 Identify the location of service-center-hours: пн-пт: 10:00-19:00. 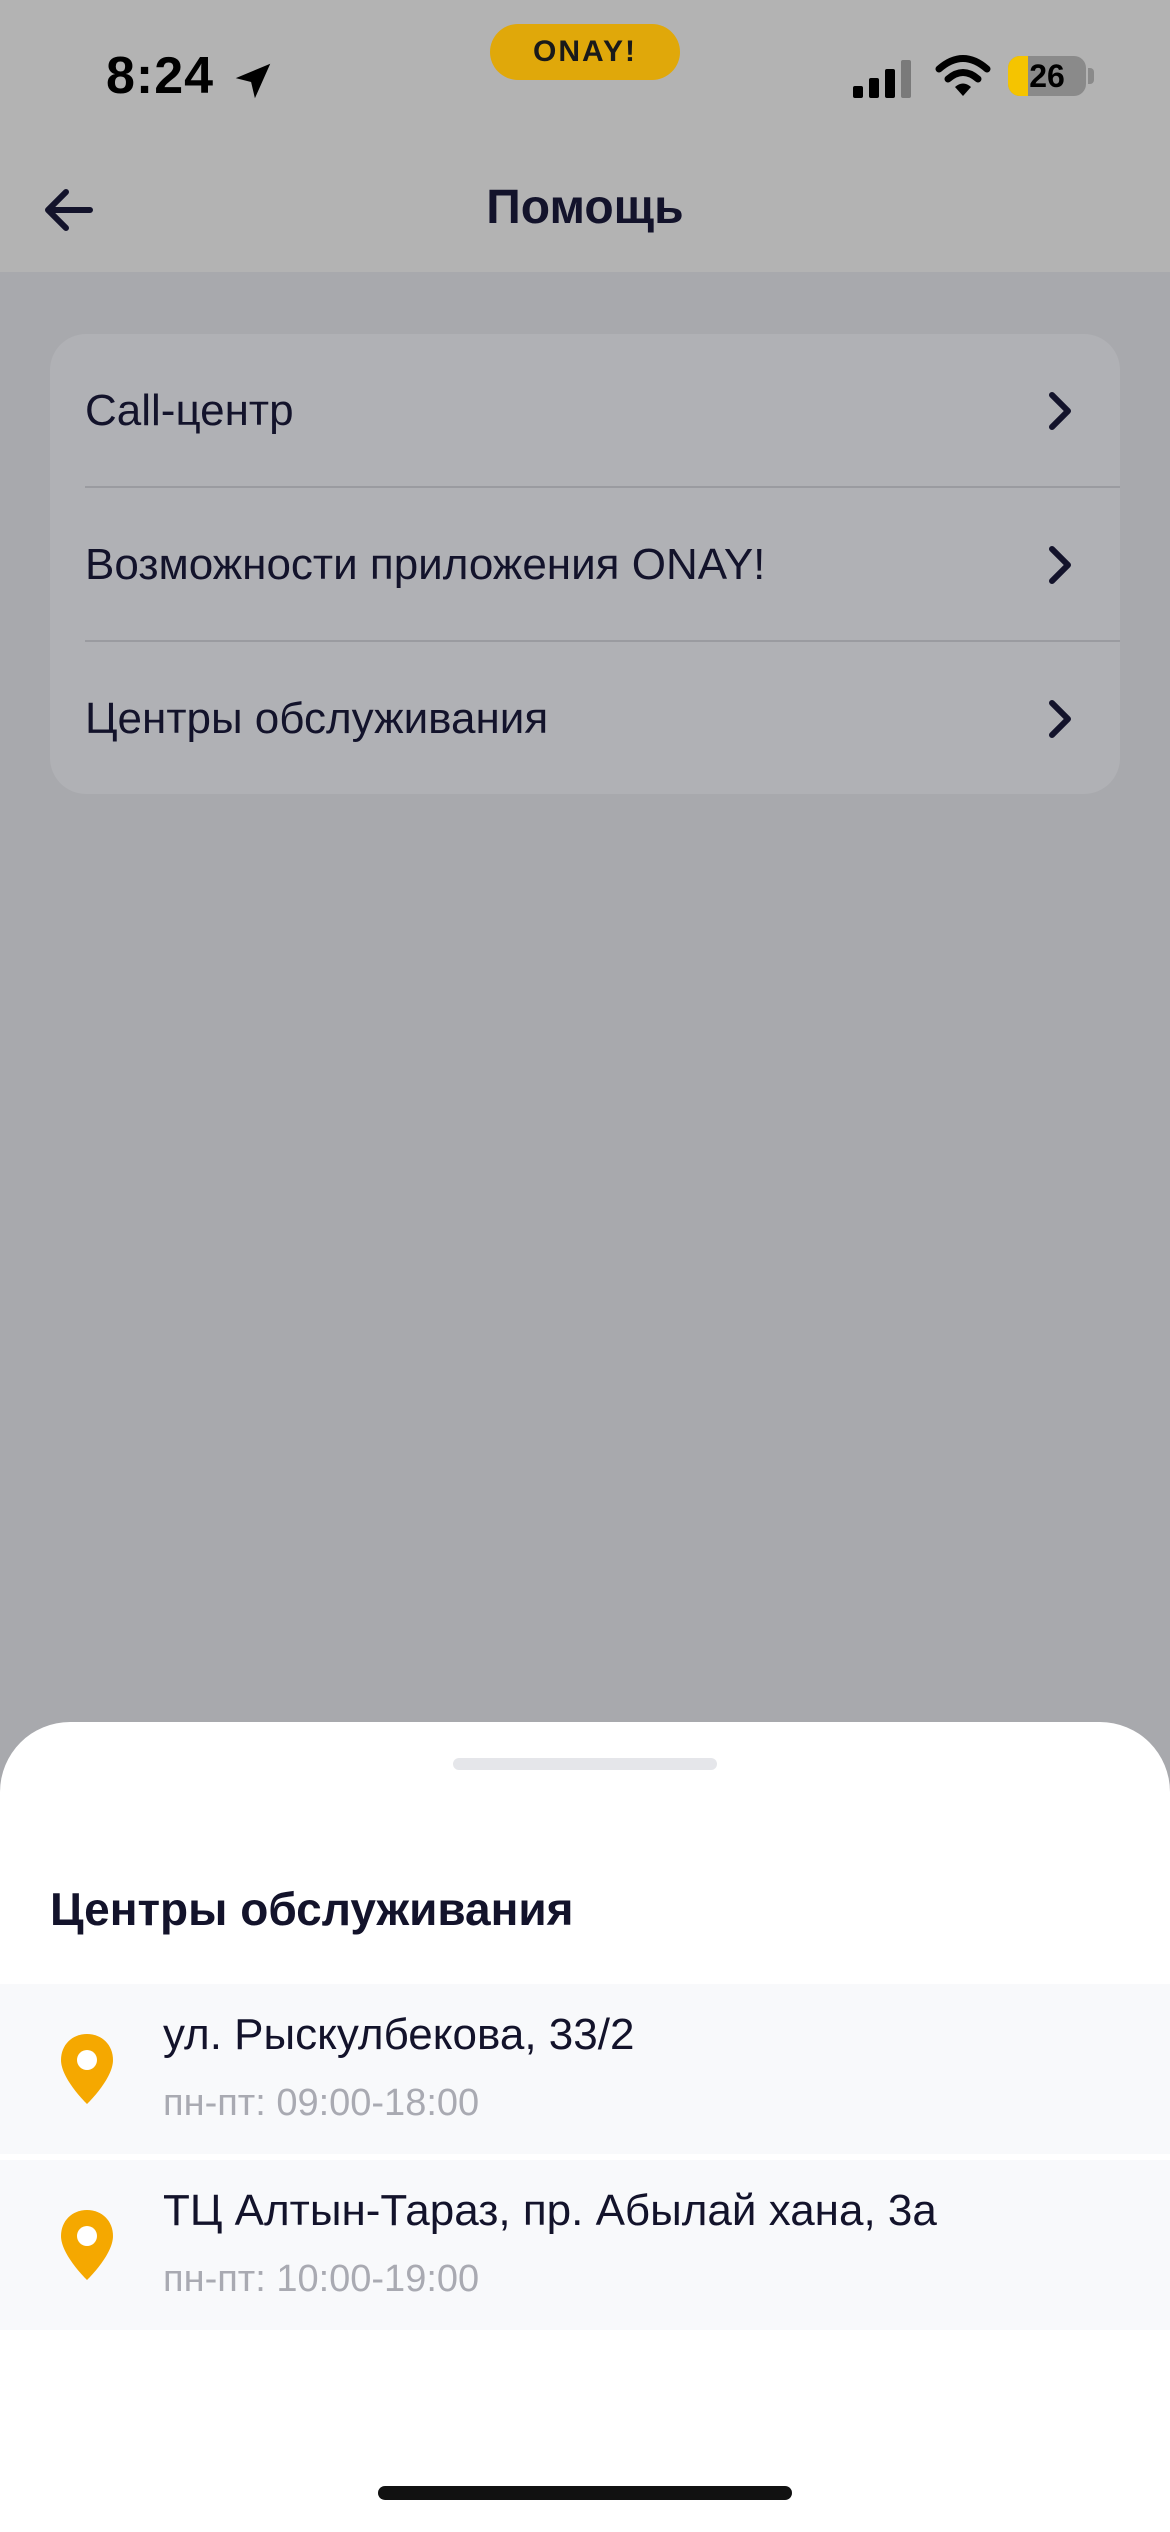
(321, 2279).